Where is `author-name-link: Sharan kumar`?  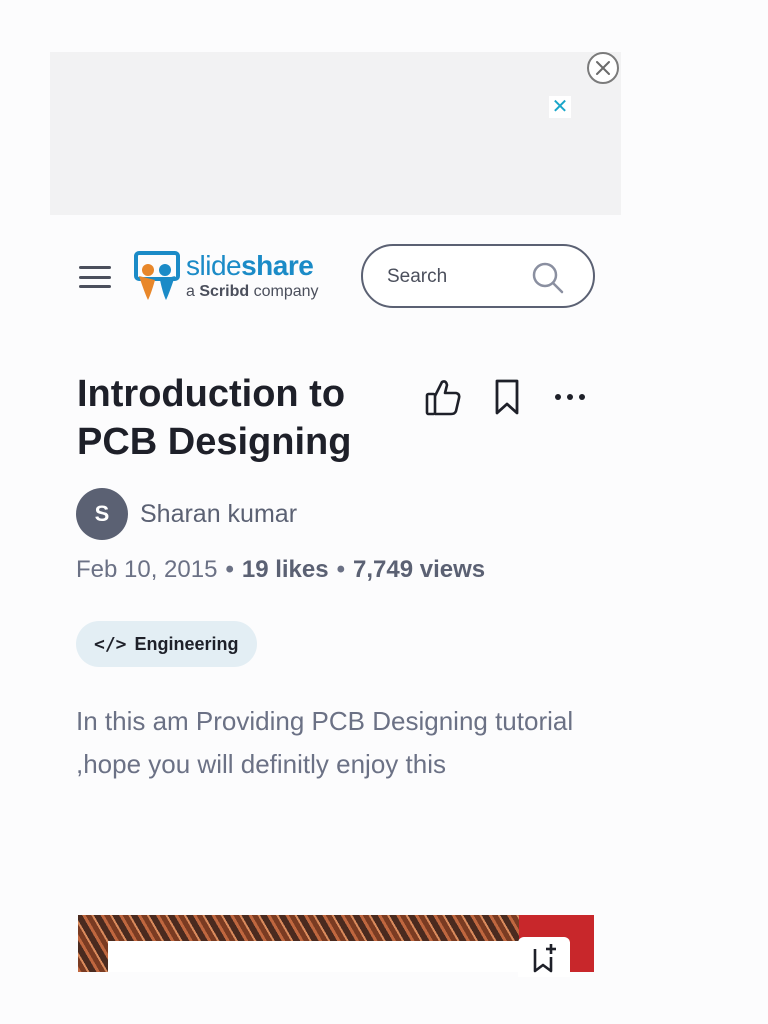
author-name-link: Sharan kumar is located at coordinates (218, 514).